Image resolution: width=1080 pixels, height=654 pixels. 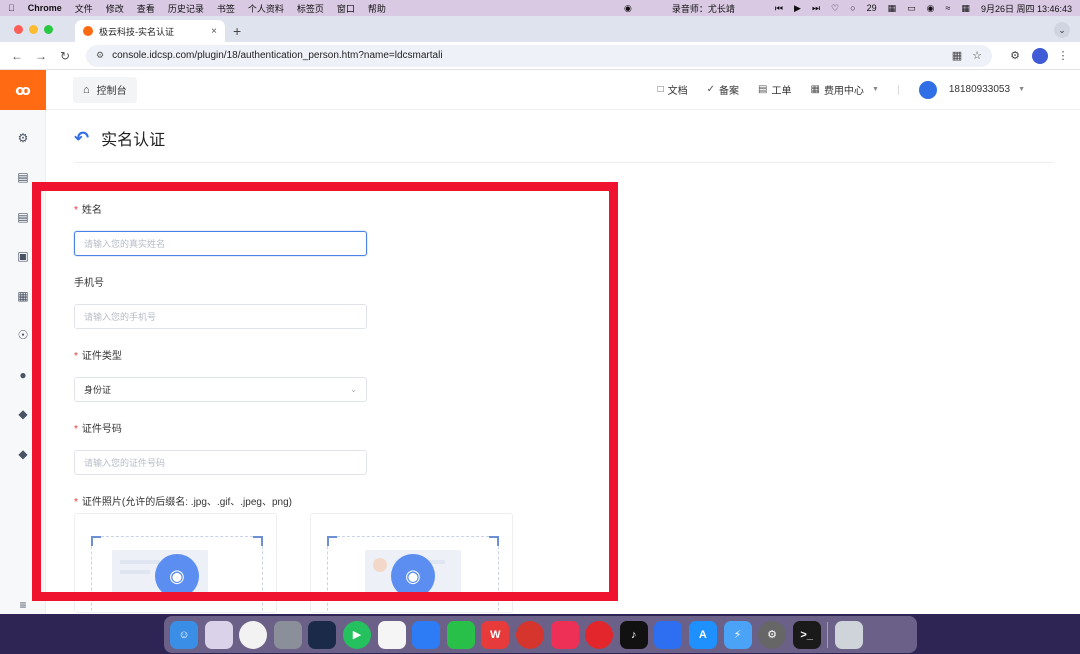 I want to click on sidebar-shield-icon: ◆, so click(x=23, y=454).